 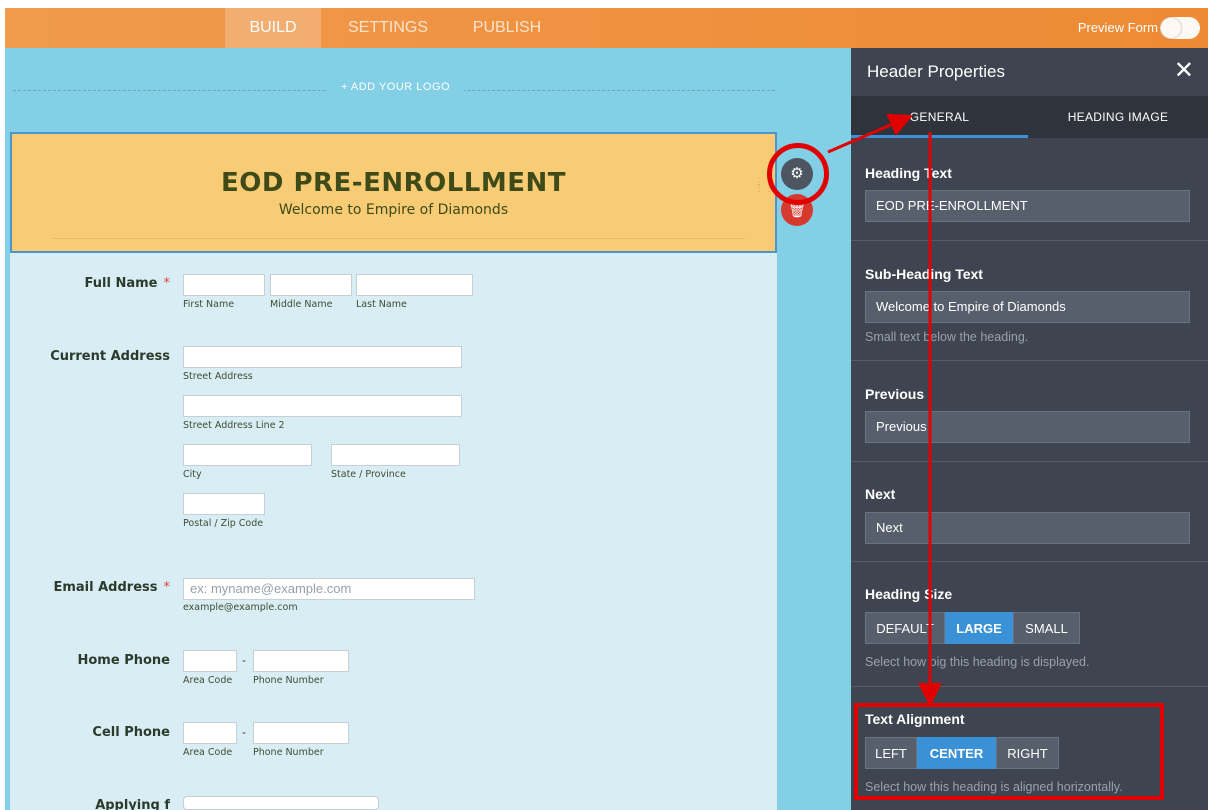 I want to click on annotation-box, so click(x=1009, y=751).